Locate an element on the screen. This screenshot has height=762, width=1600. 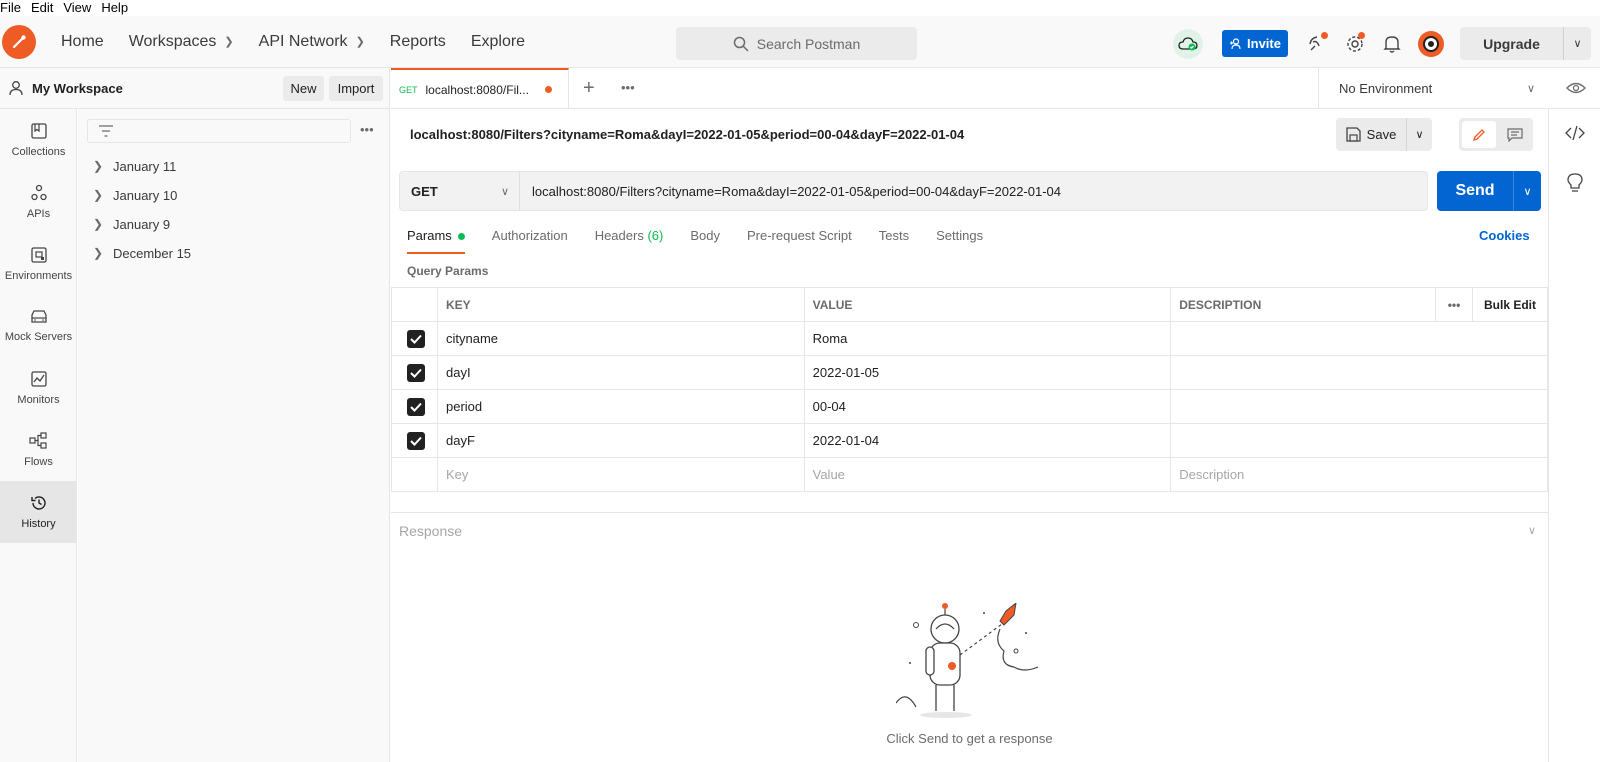
history-group: ❯ January 10 is located at coordinates (135, 195).